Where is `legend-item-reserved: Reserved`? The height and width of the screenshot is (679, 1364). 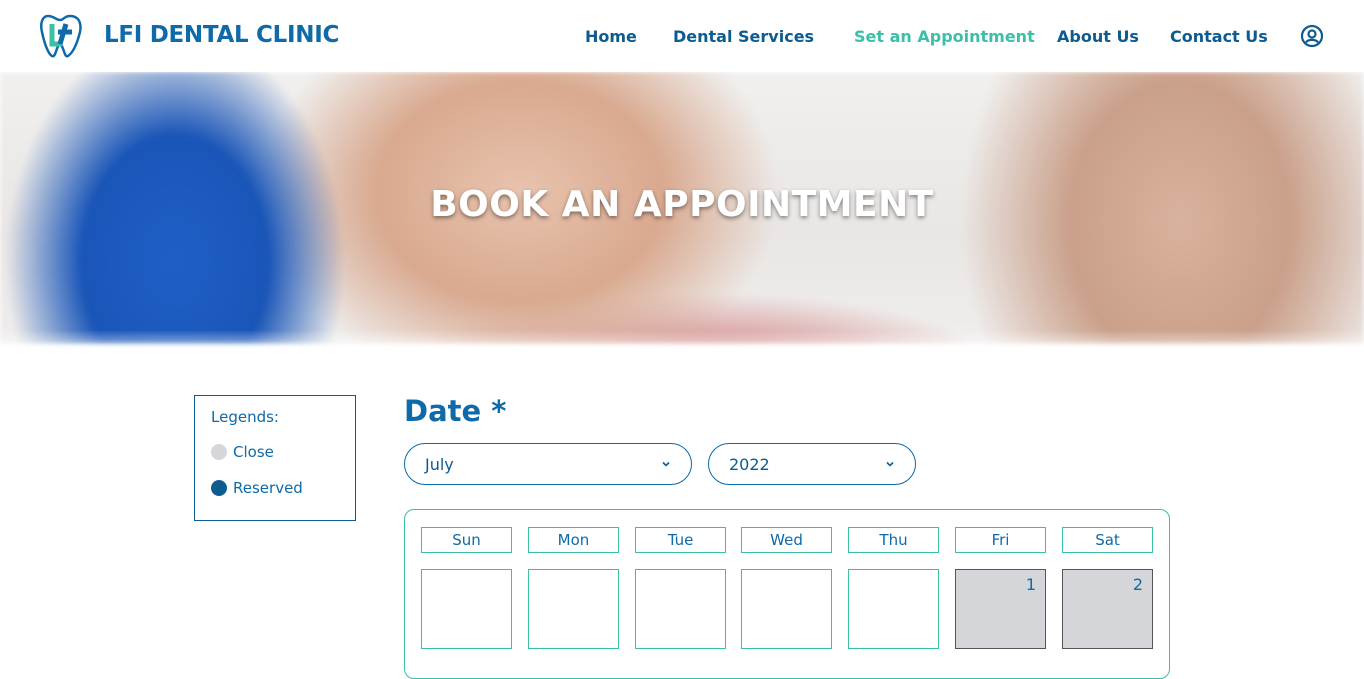 legend-item-reserved: Reserved is located at coordinates (257, 488).